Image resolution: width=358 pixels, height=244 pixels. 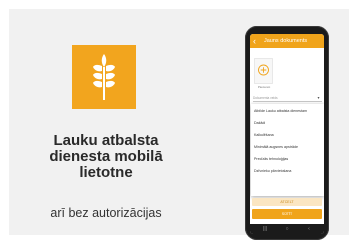 I want to click on home-icon: ○, so click(x=287, y=229).